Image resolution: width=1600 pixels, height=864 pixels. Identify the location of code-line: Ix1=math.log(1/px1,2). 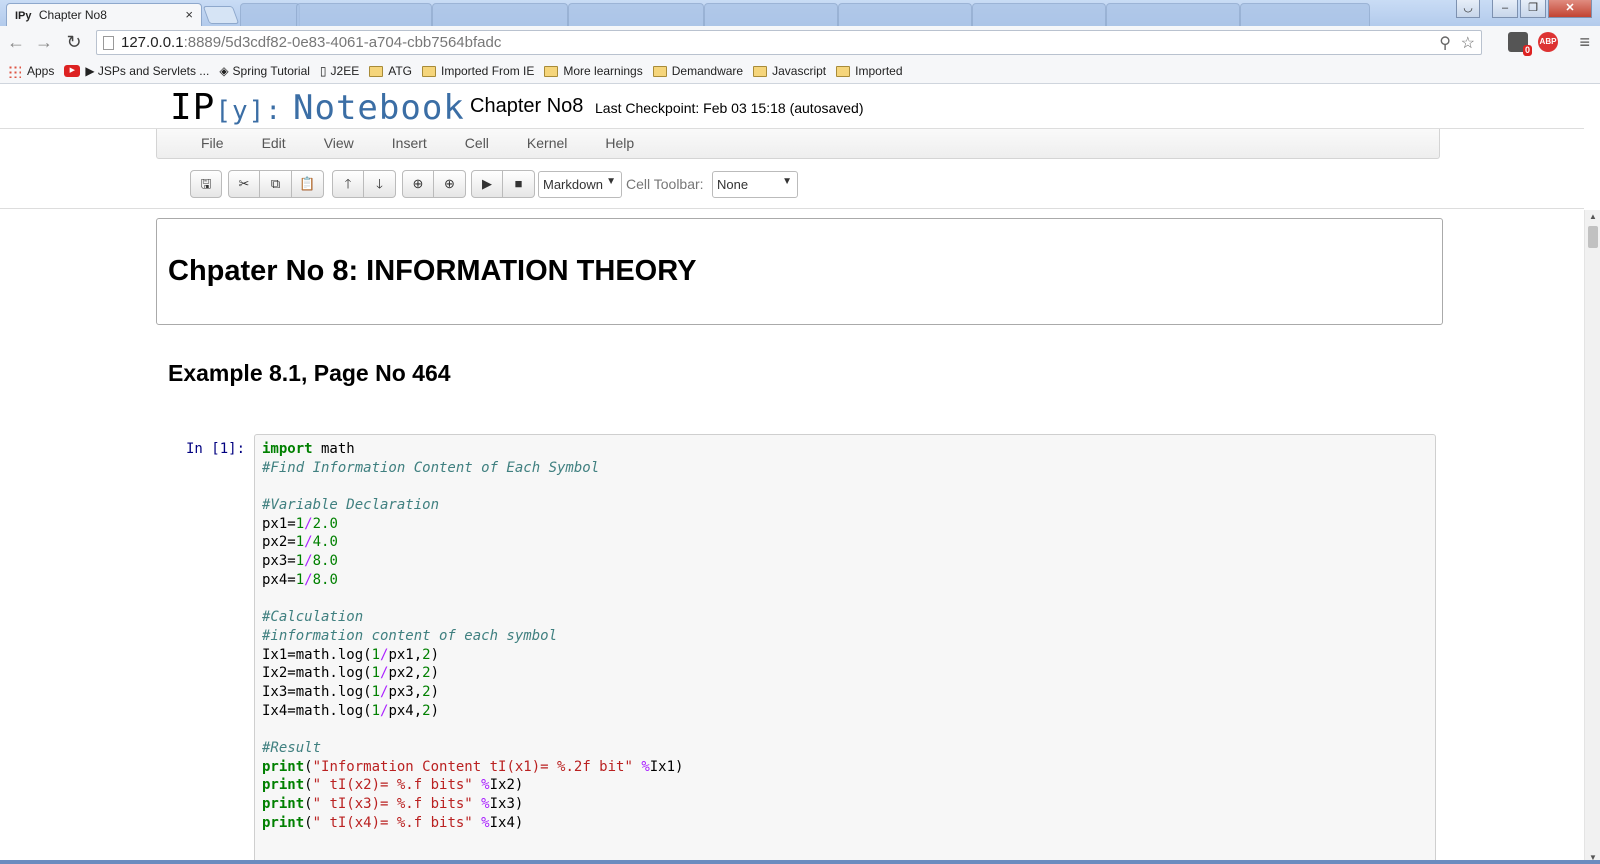
(845, 655).